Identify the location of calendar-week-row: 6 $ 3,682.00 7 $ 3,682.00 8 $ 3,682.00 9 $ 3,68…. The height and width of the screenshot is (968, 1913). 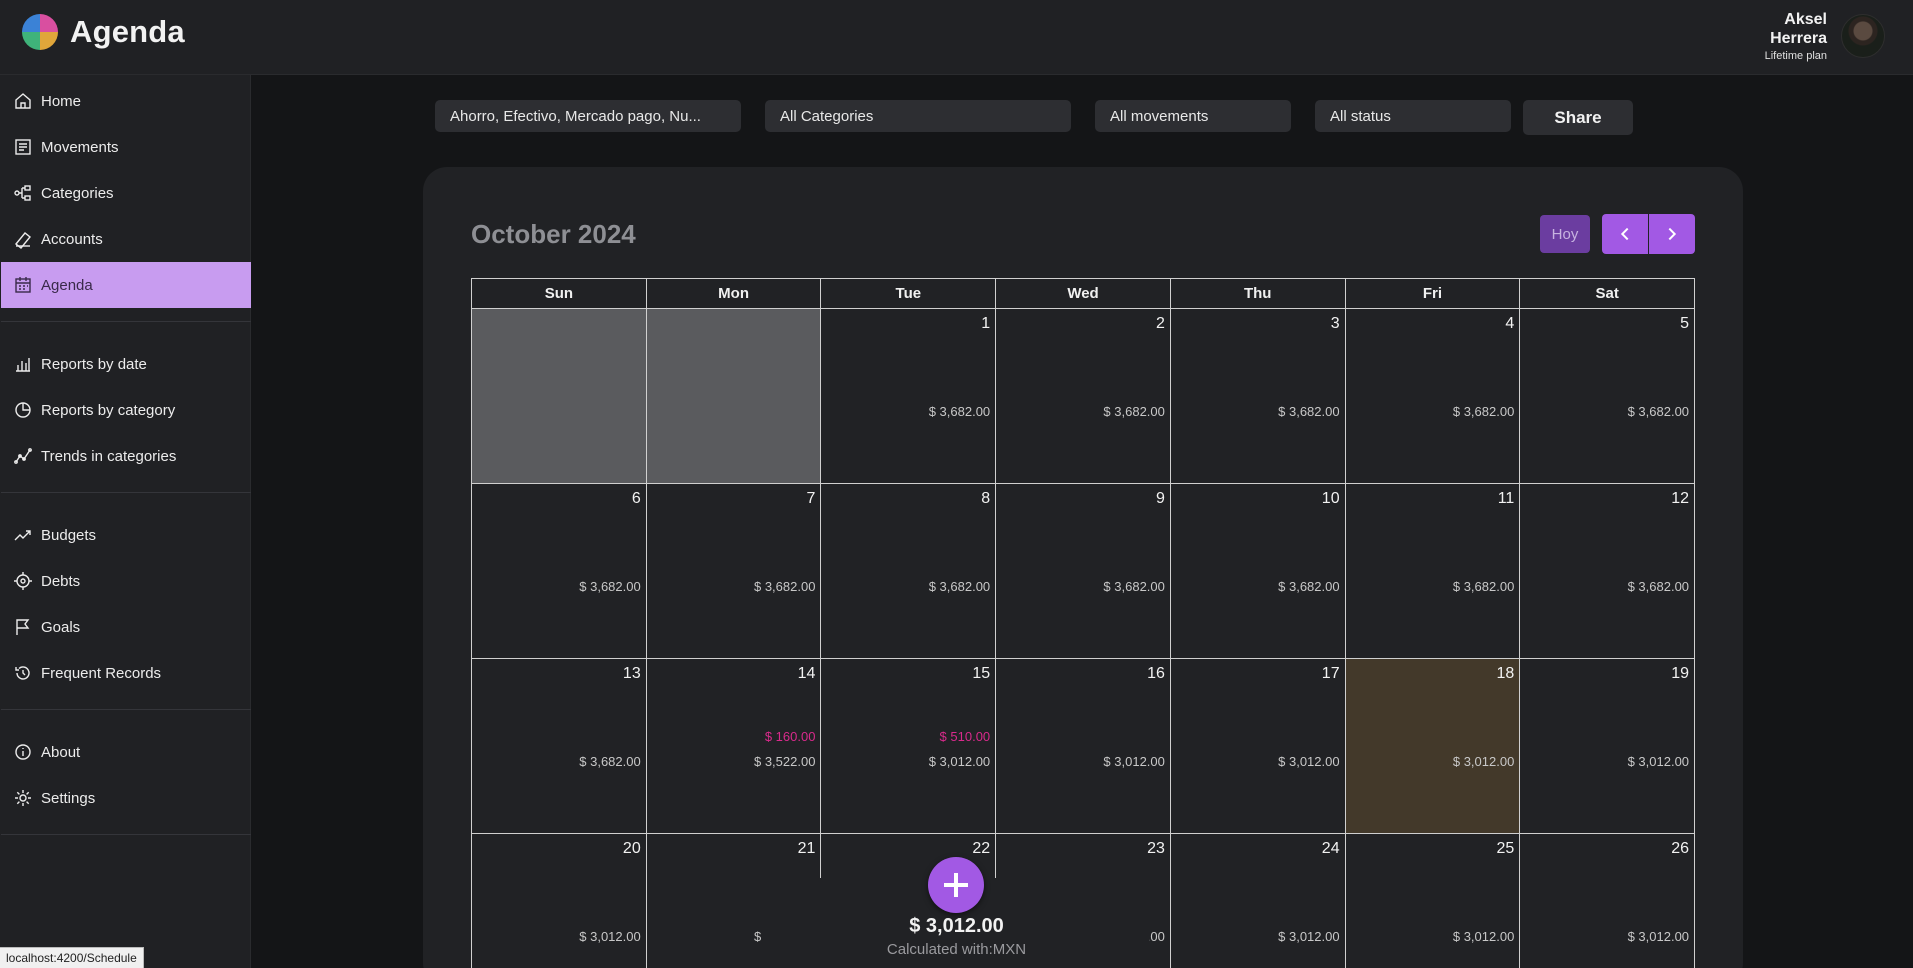
(1084, 571).